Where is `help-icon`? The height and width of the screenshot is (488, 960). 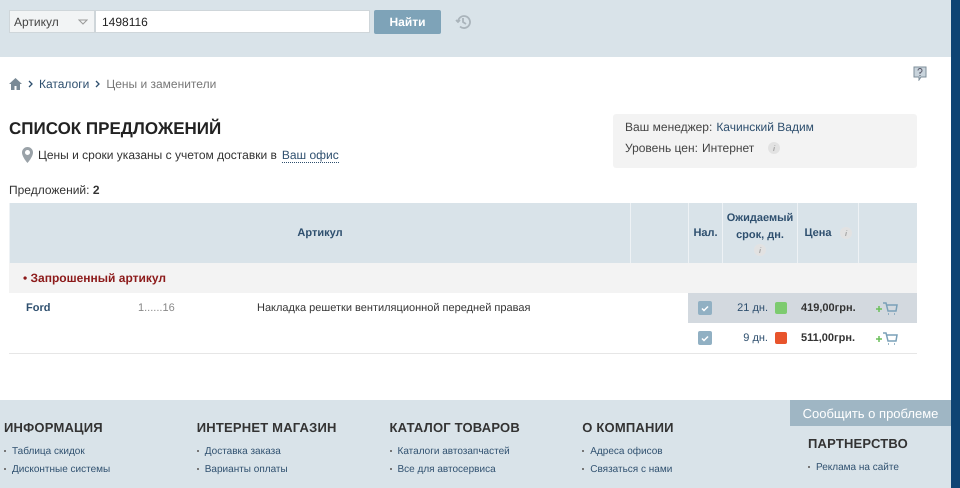 help-icon is located at coordinates (920, 73).